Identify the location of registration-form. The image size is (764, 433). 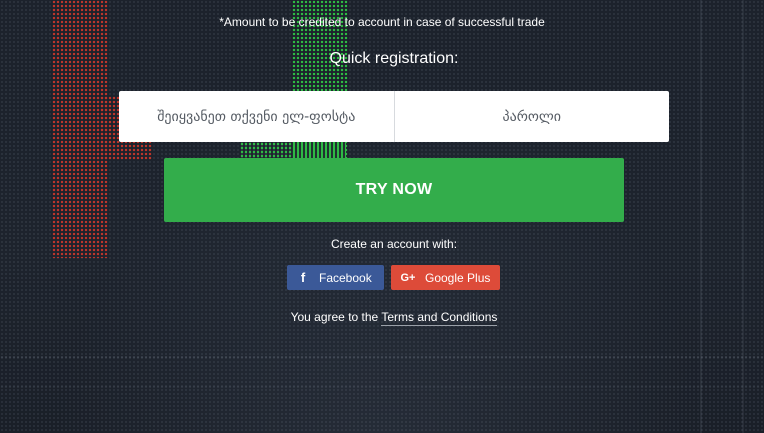
(394, 116).